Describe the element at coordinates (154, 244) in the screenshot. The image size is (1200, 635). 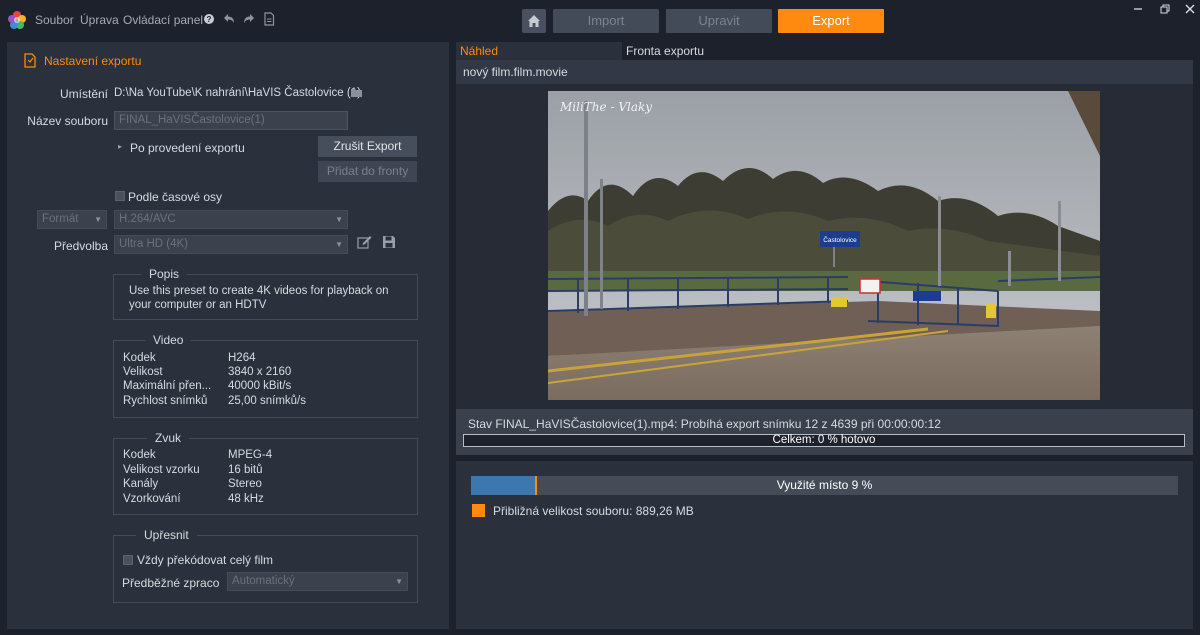
I see `preset-dropdown-value: Ultra HD (4K)` at that location.